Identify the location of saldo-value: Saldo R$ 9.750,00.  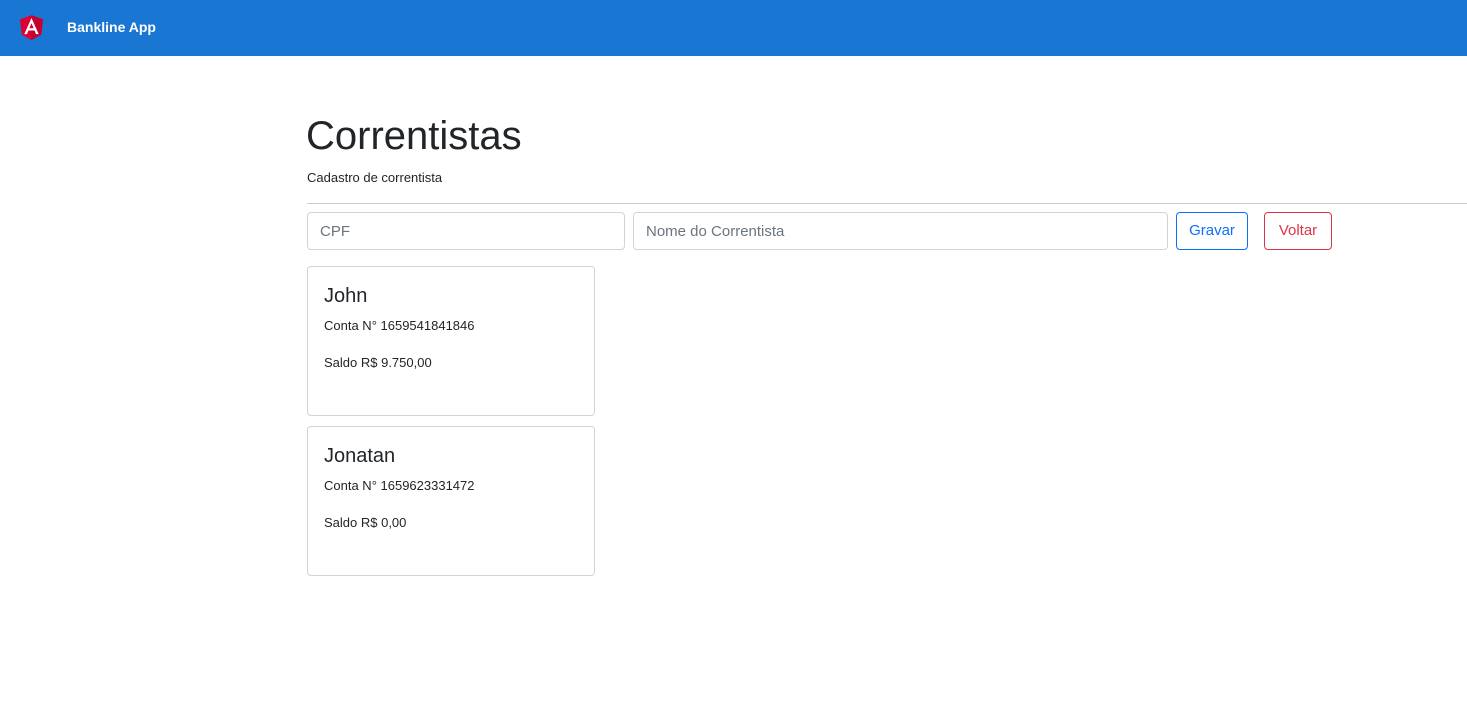
(378, 362).